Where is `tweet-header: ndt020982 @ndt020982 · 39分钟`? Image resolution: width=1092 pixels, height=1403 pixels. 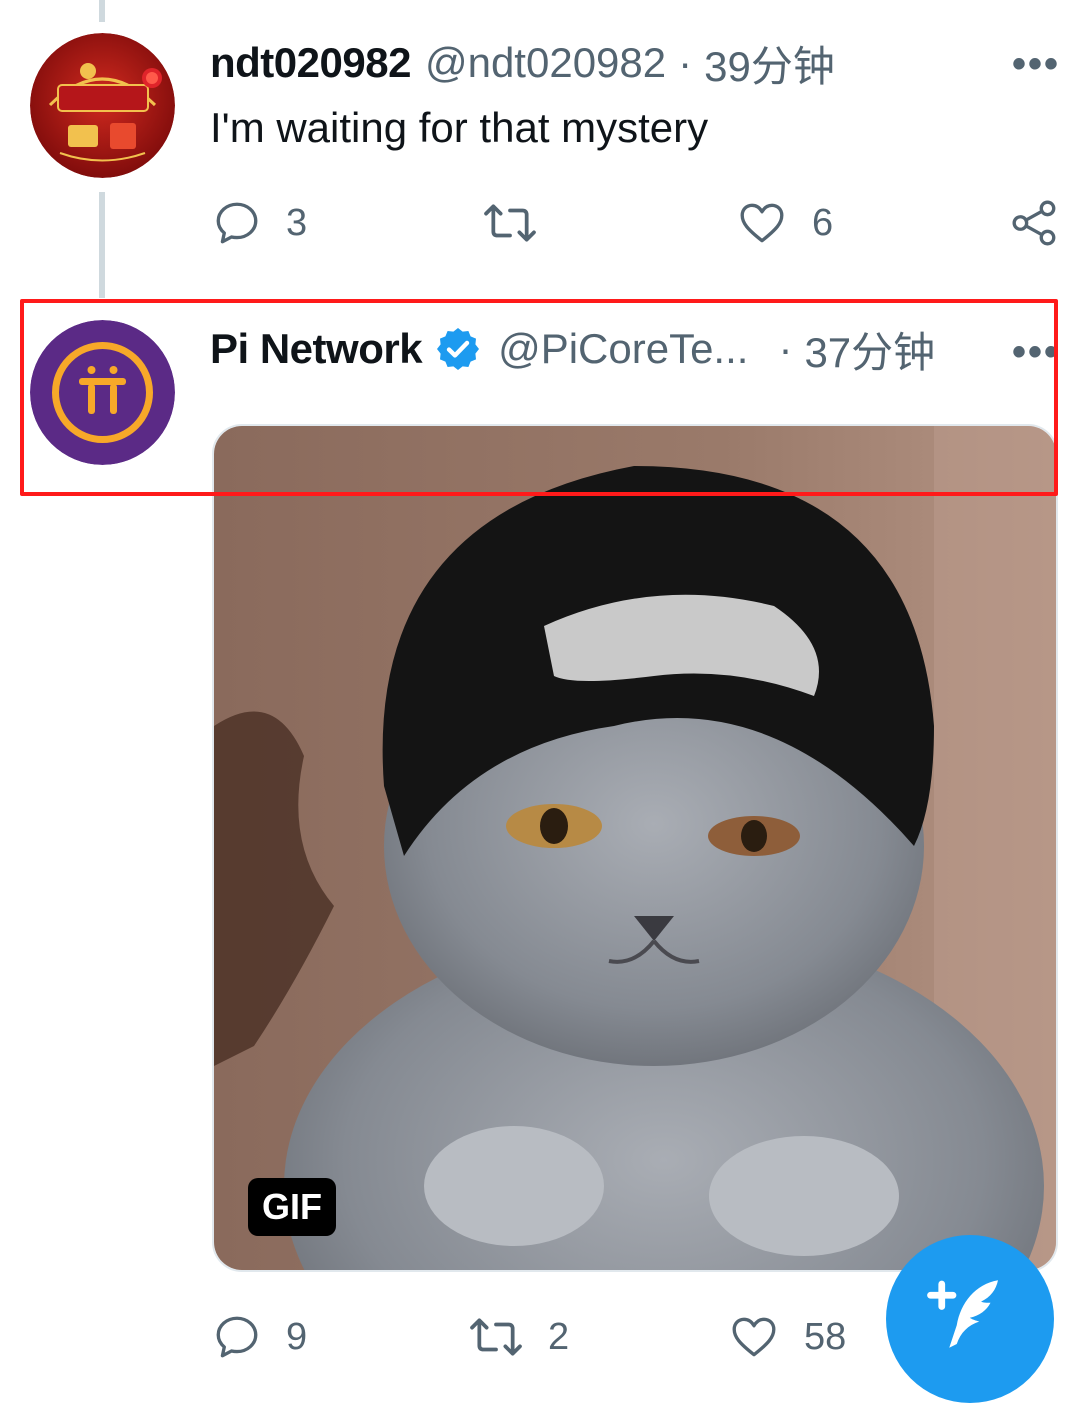
tweet-header: ndt020982 @ndt020982 · 39分钟 is located at coordinates (522, 63).